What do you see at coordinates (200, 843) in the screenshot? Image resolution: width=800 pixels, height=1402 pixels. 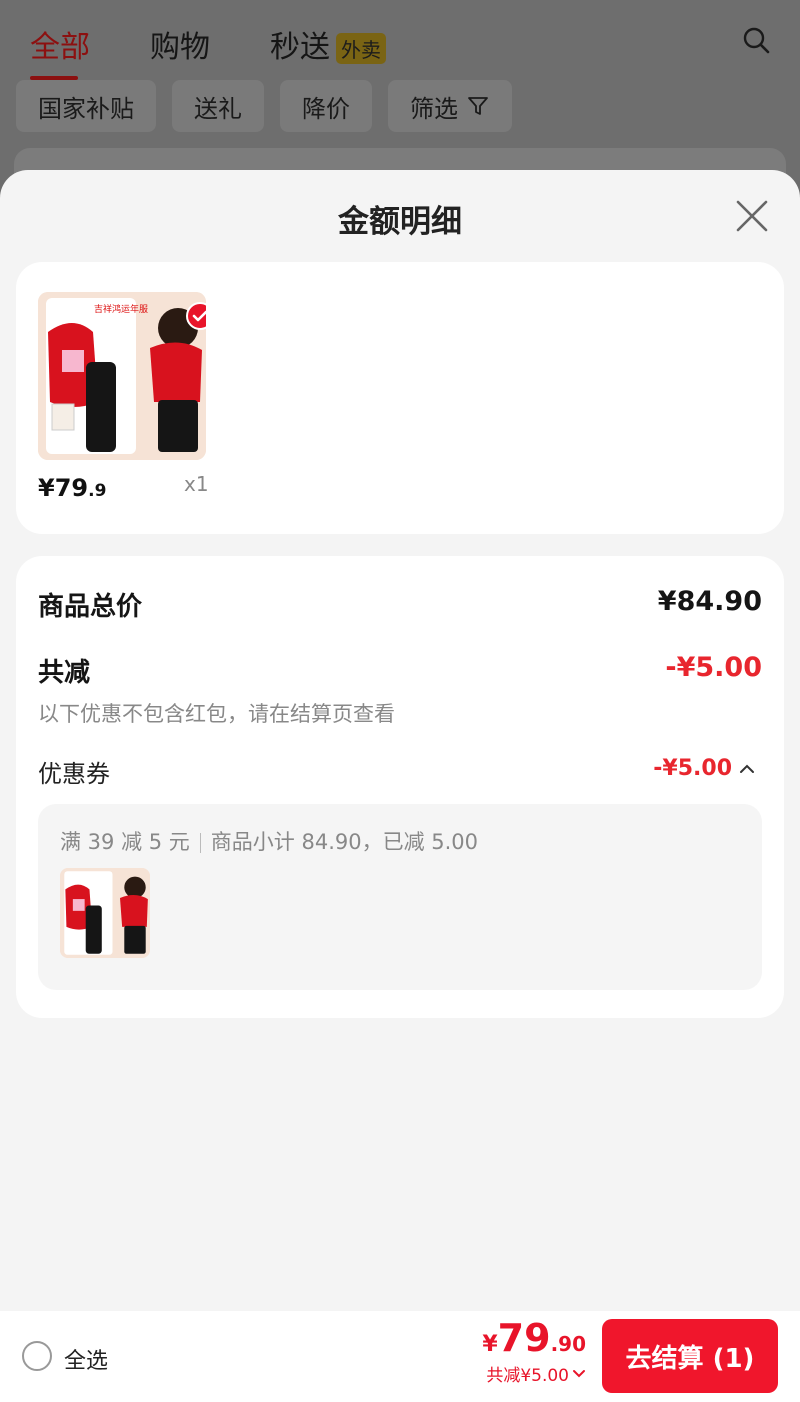 I see `coupon-divider` at bounding box center [200, 843].